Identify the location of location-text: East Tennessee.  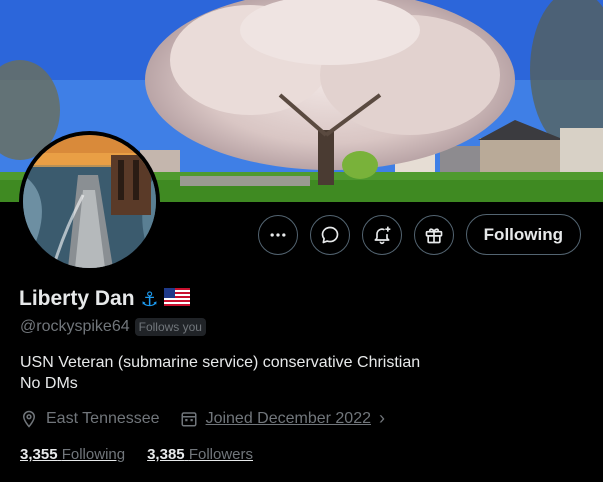
(103, 418).